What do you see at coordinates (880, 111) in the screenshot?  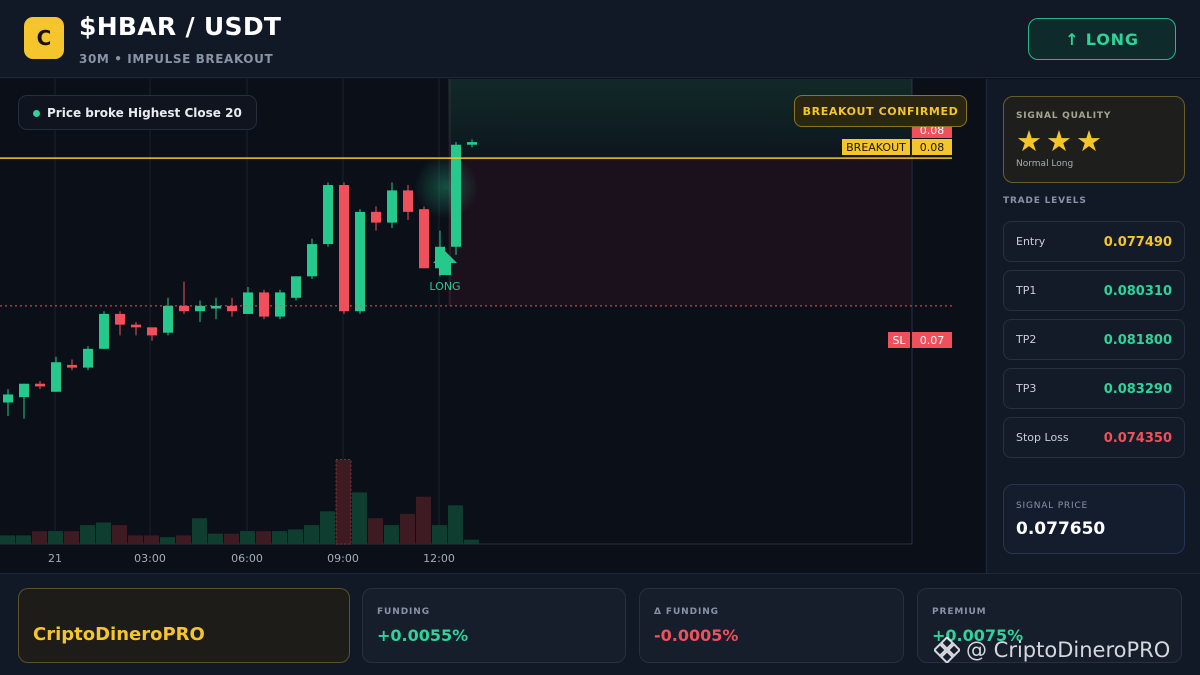 I see `breakout-confirmed-badge: BREAKOUT CONFIRMED` at bounding box center [880, 111].